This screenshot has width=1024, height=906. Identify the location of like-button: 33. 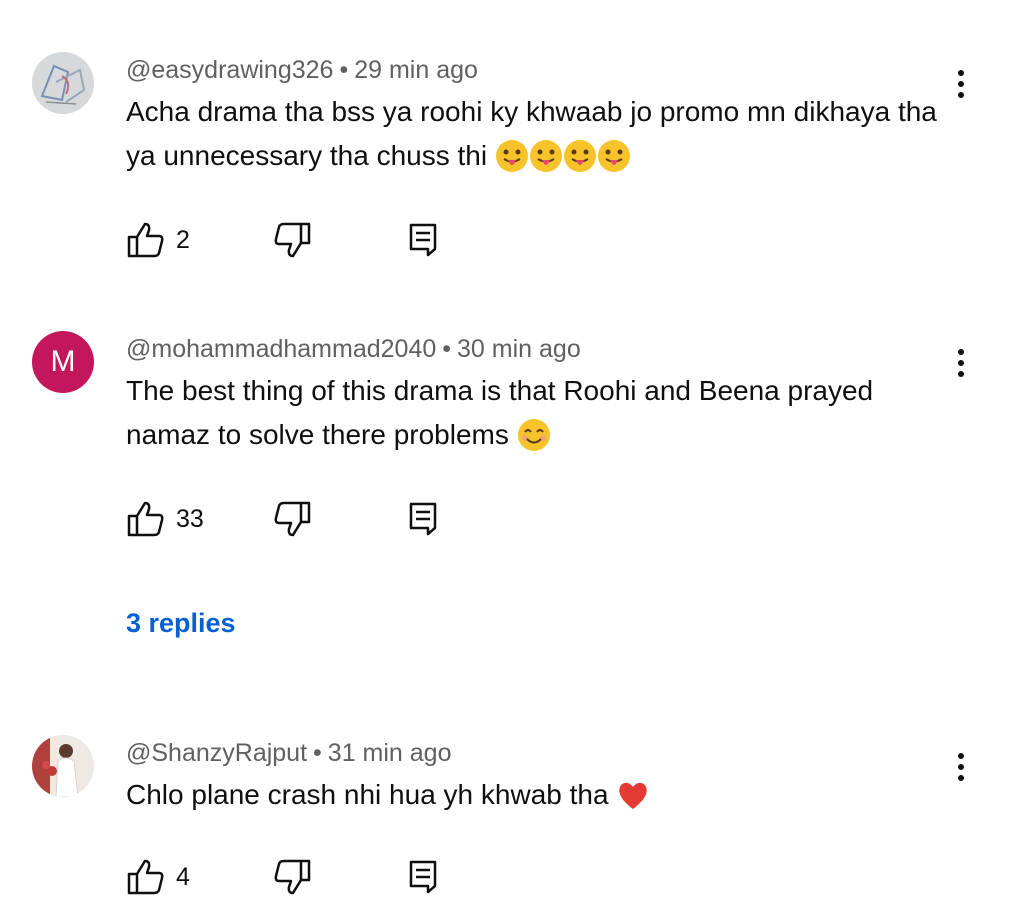
(165, 519).